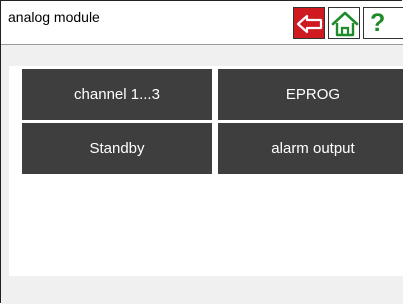  I want to click on alarm-output-button: alarm output, so click(310, 148).